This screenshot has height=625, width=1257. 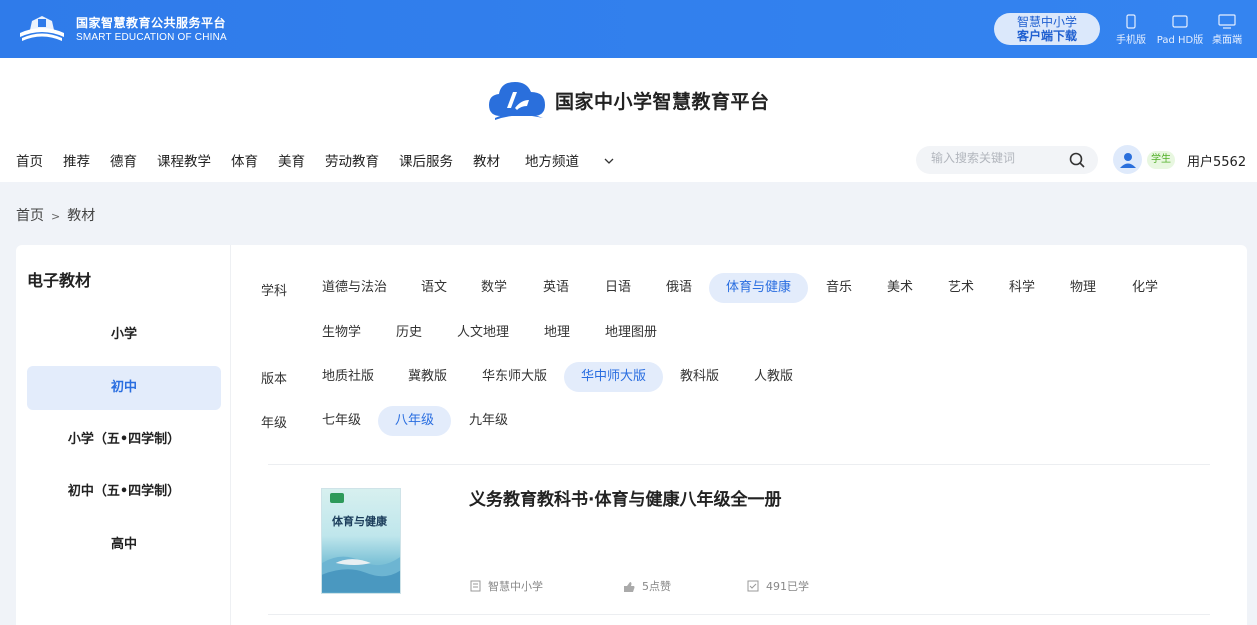 I want to click on edition-chip: 地质社版, so click(x=348, y=377).